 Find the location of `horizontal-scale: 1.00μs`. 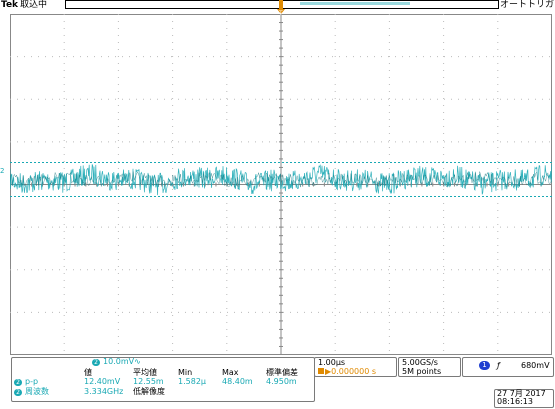

horizontal-scale: 1.00μs is located at coordinates (332, 362).